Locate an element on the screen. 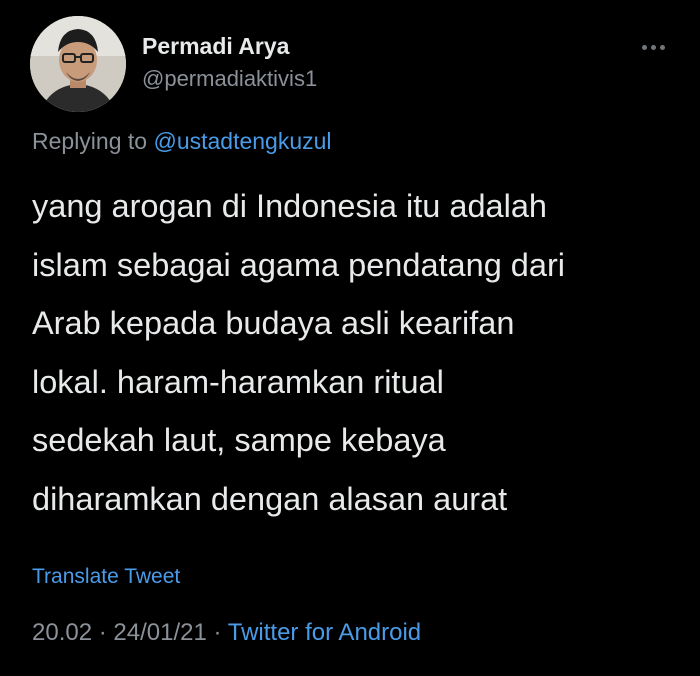 This screenshot has height=676, width=700. tweet-text-line: diharamkan dengan alasan aurat is located at coordinates (270, 498).